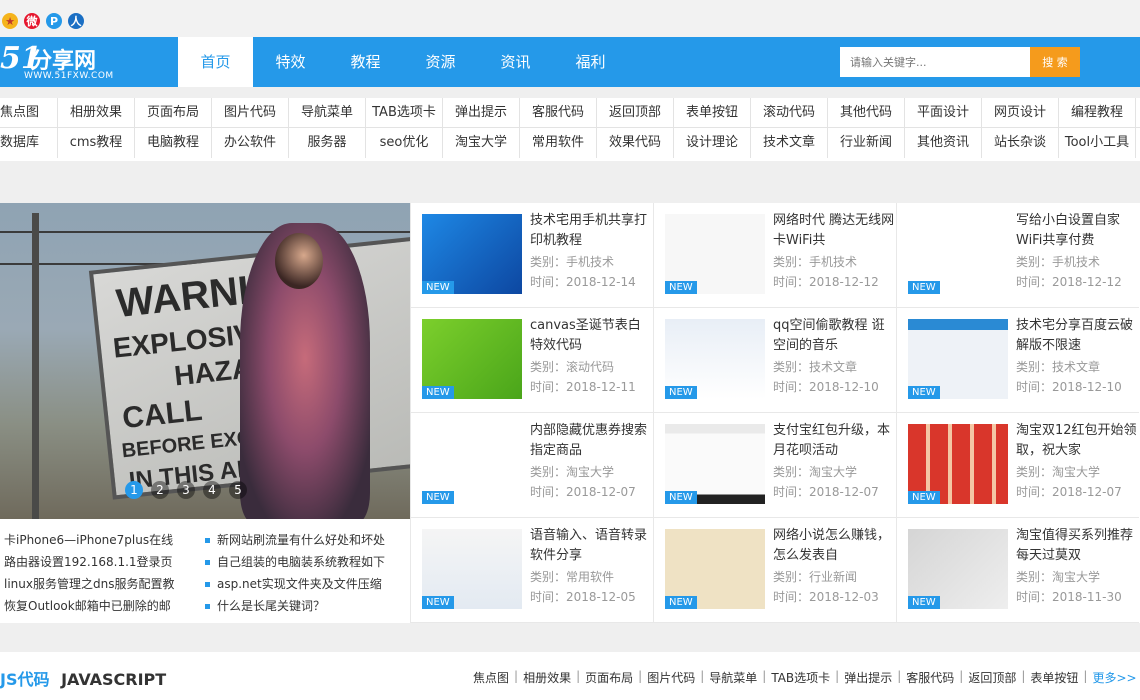 The image size is (1140, 700). What do you see at coordinates (834, 546) in the screenshot?
I see `article-title: 网络小说怎么赚钱，怎么发表自` at bounding box center [834, 546].